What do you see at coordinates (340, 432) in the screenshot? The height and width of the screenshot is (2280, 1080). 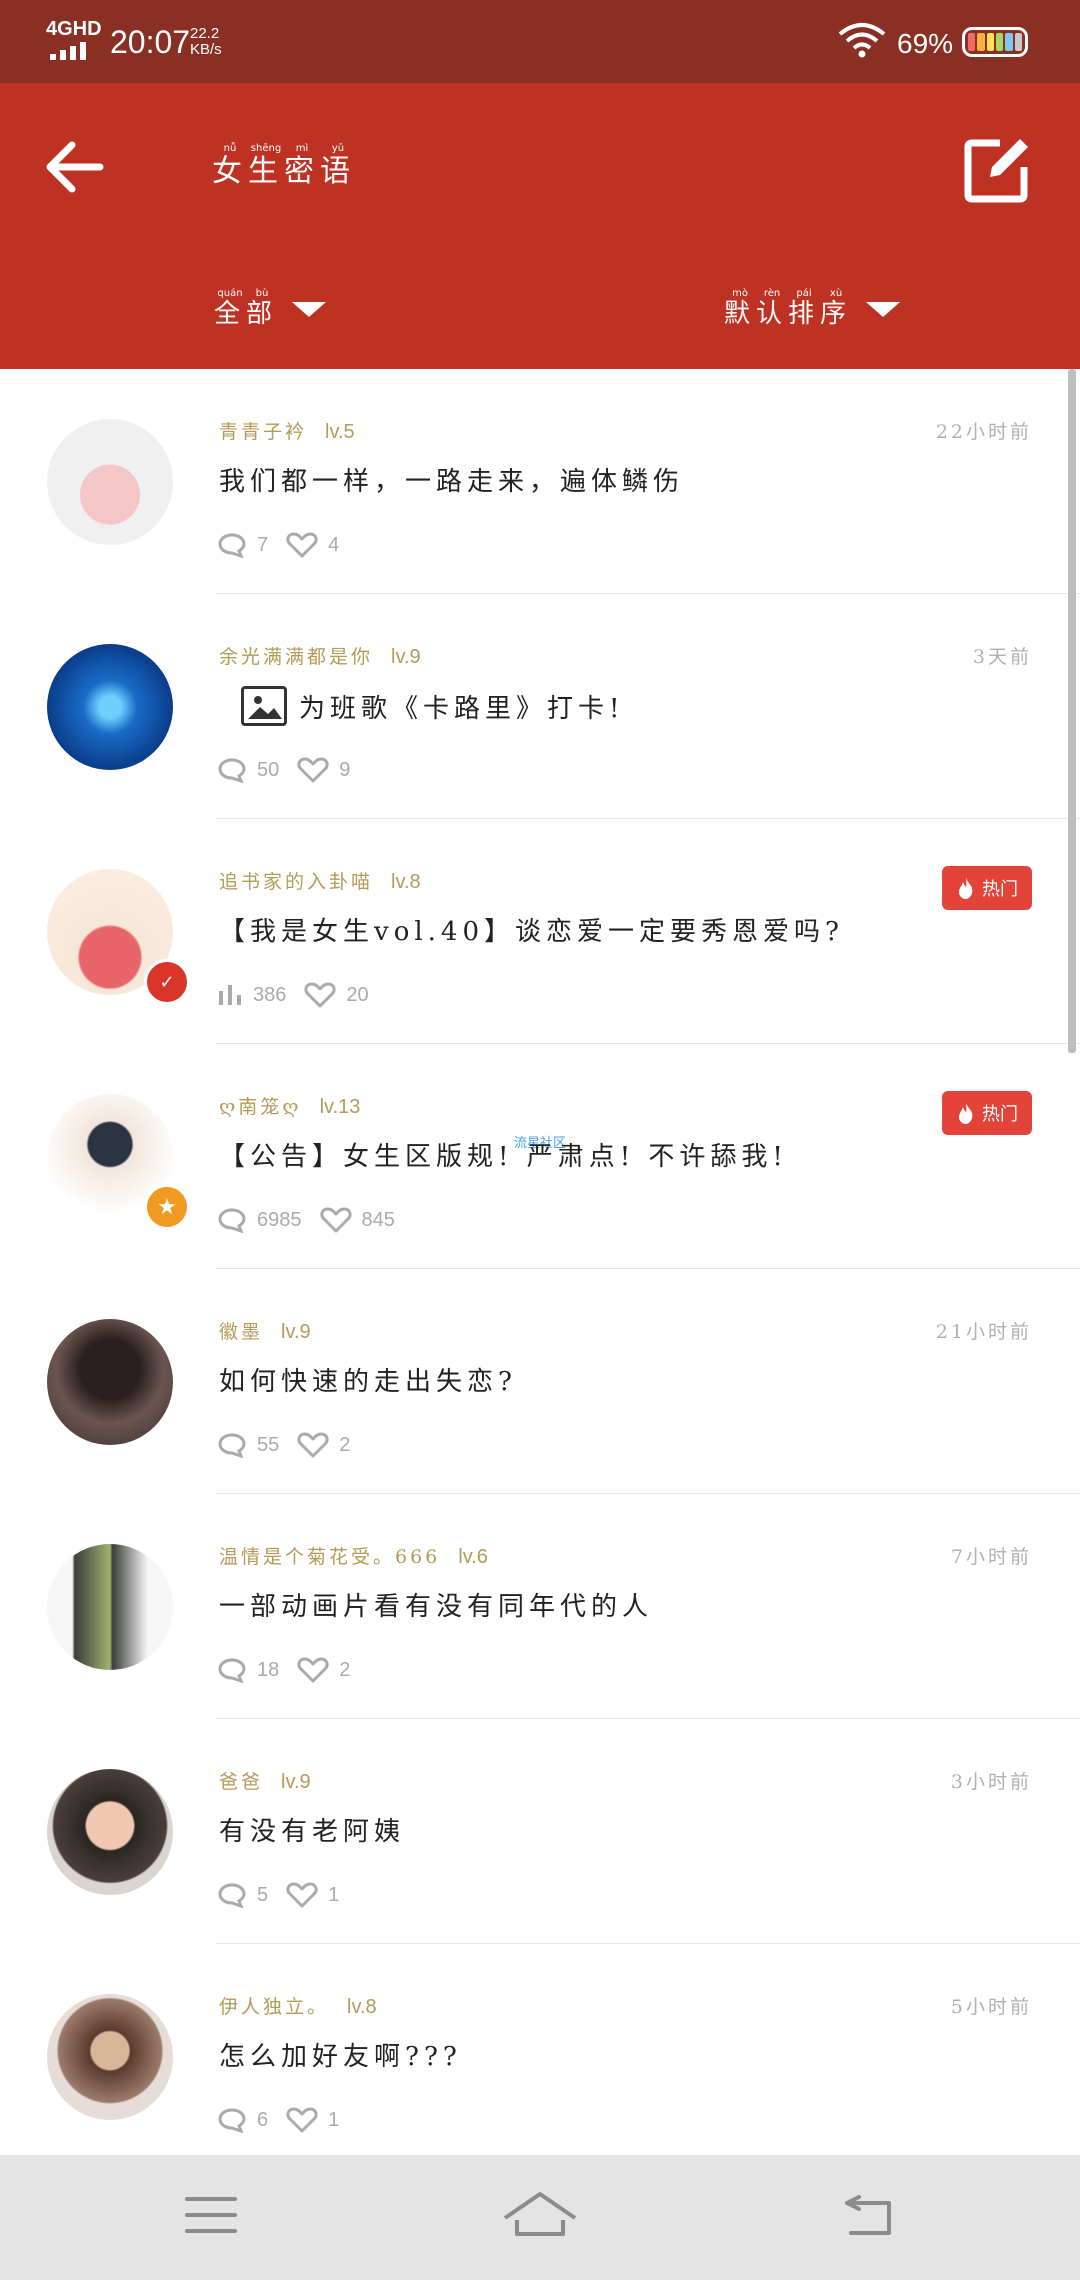 I see `user-level: lv.5` at bounding box center [340, 432].